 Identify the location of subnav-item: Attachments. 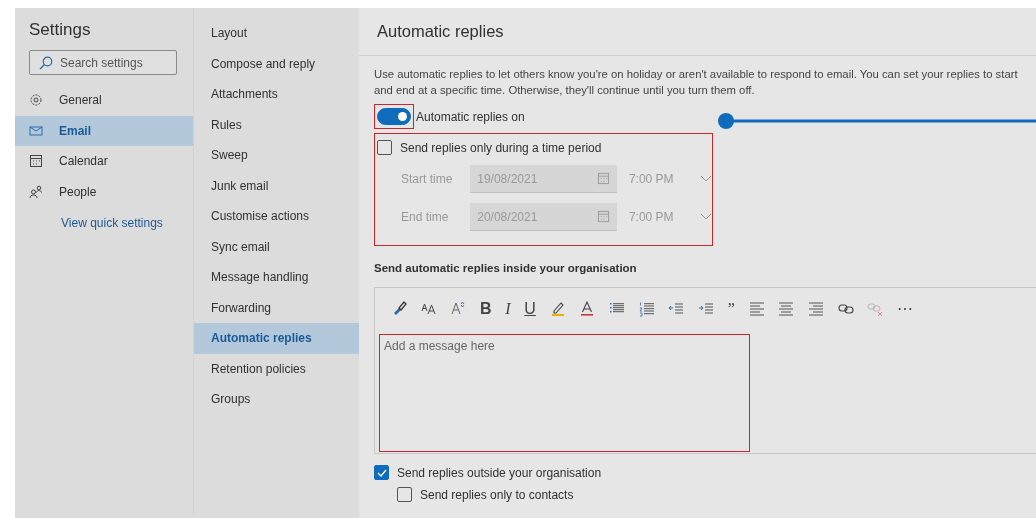
(276, 94).